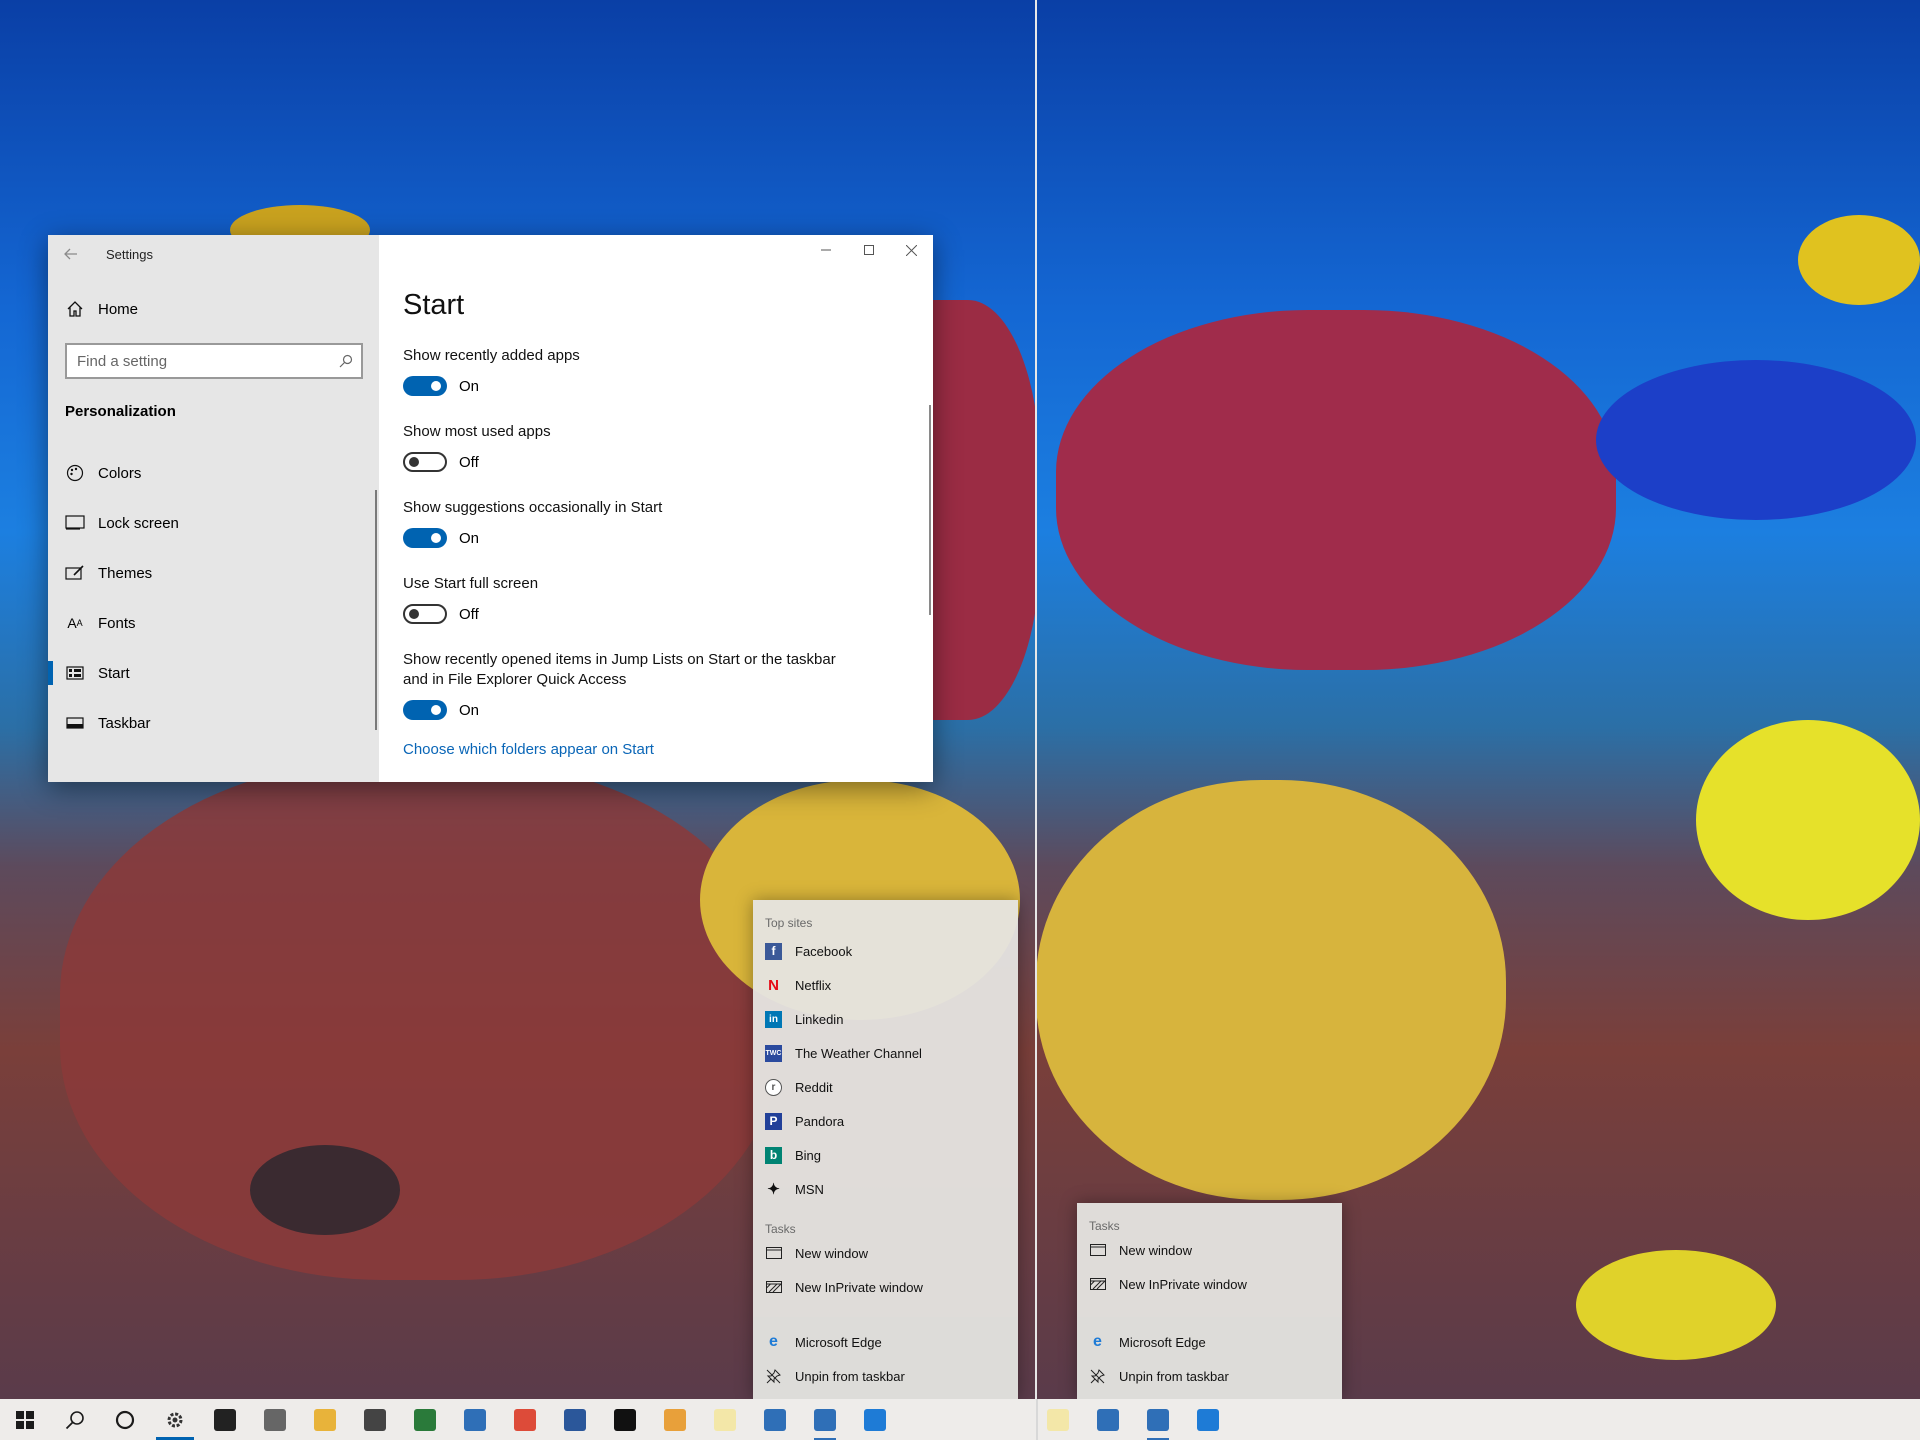 The width and height of the screenshot is (1920, 1440). What do you see at coordinates (425, 1419) in the screenshot?
I see `edge-beta-icon` at bounding box center [425, 1419].